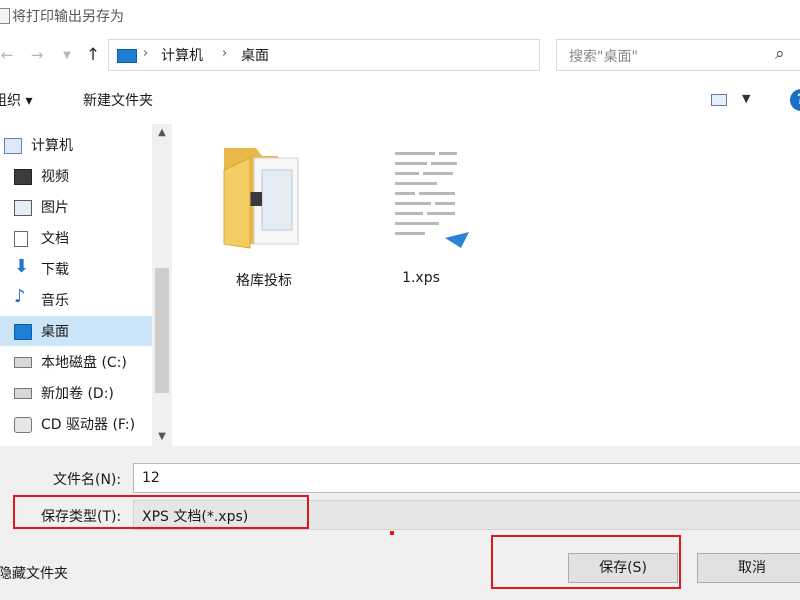 The height and width of the screenshot is (600, 800). What do you see at coordinates (76, 145) in the screenshot?
I see `sidebar-item-computer: 计算机` at bounding box center [76, 145].